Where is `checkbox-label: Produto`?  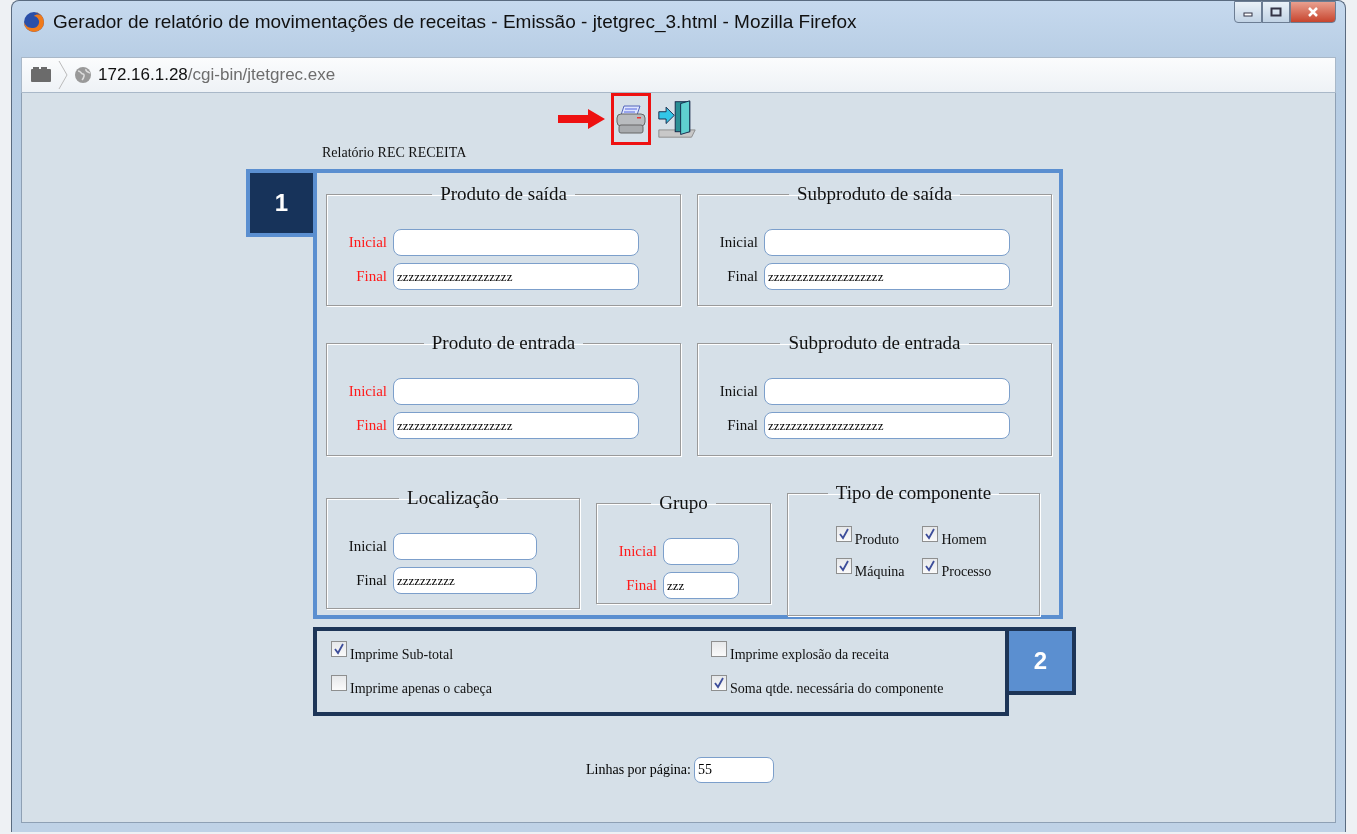
checkbox-label: Produto is located at coordinates (877, 540).